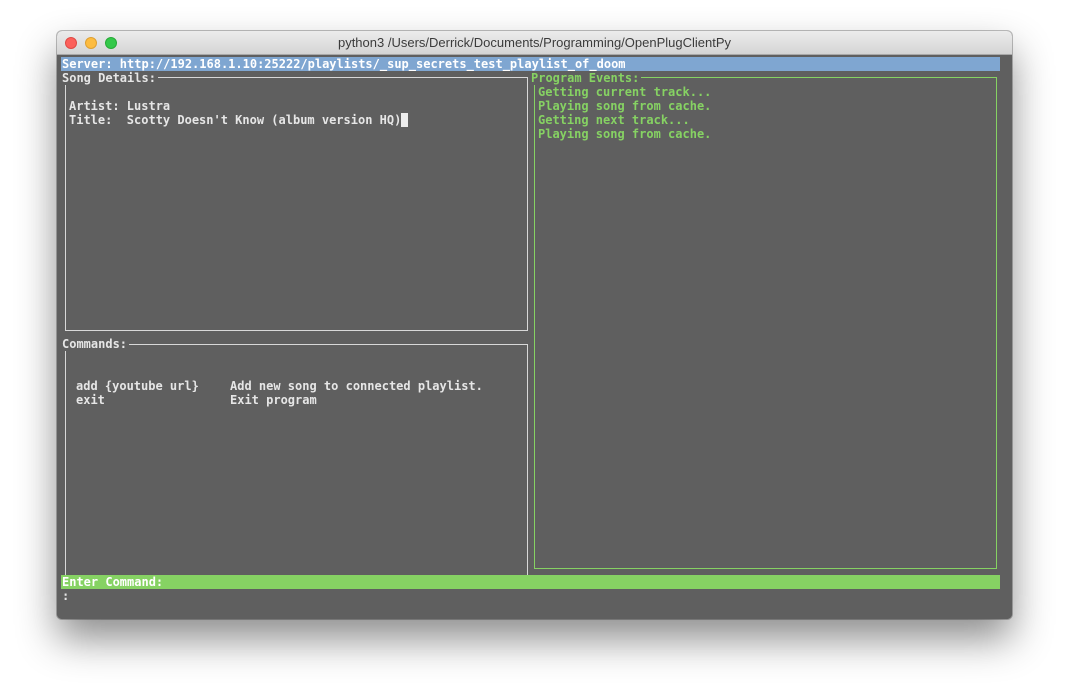  What do you see at coordinates (530, 582) in the screenshot?
I see `enter-command-bar: Enter Command:` at bounding box center [530, 582].